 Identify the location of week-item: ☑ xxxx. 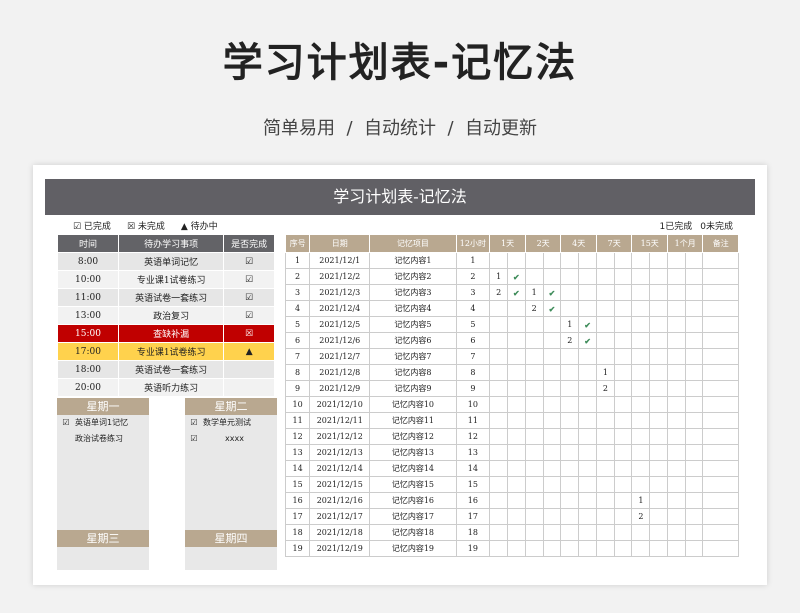
(231, 439).